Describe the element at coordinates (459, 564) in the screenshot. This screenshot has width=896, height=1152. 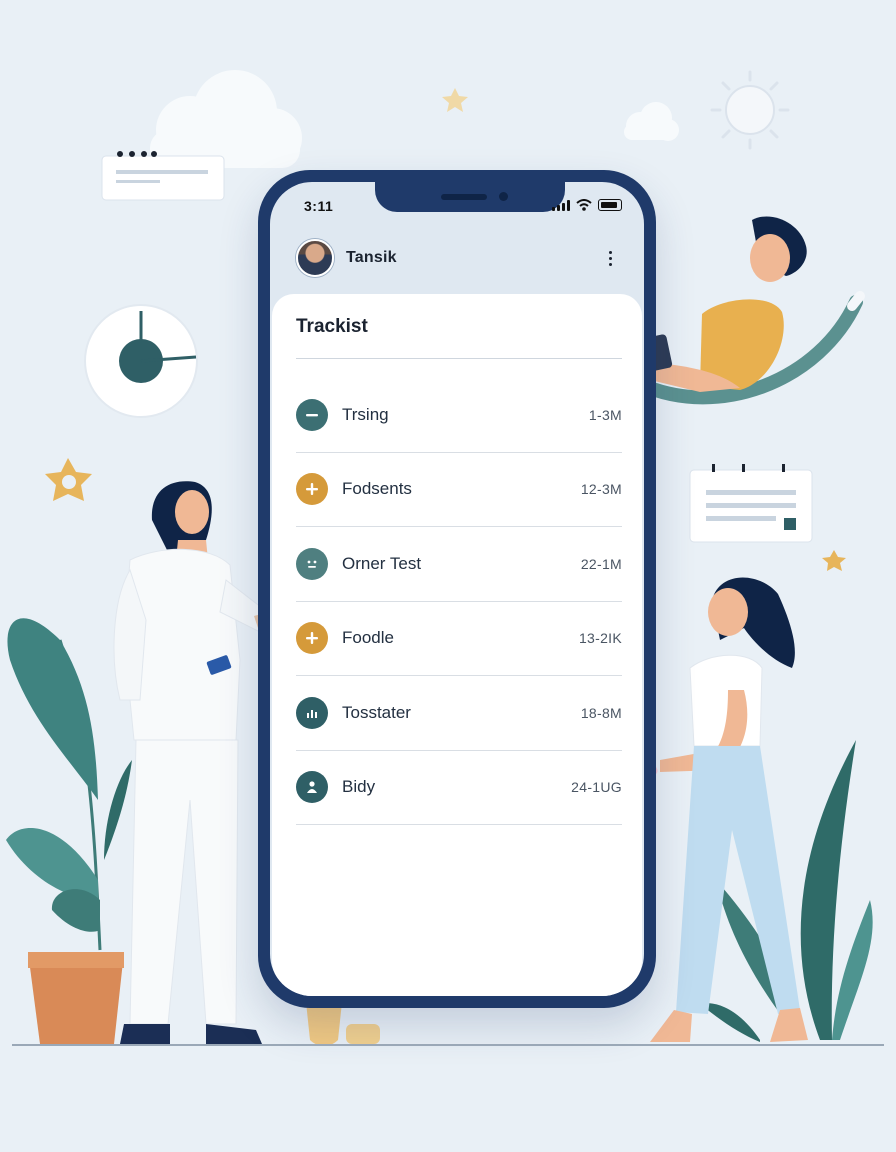
I see `list-item: Orner Test 22-1M` at that location.